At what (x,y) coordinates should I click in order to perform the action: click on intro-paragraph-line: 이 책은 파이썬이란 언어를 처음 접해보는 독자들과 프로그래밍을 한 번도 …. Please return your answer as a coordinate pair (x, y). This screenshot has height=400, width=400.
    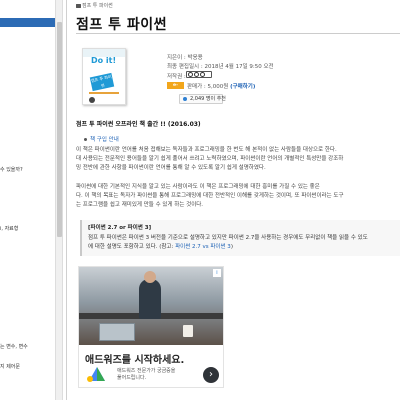
    Looking at the image, I should click on (206, 150).